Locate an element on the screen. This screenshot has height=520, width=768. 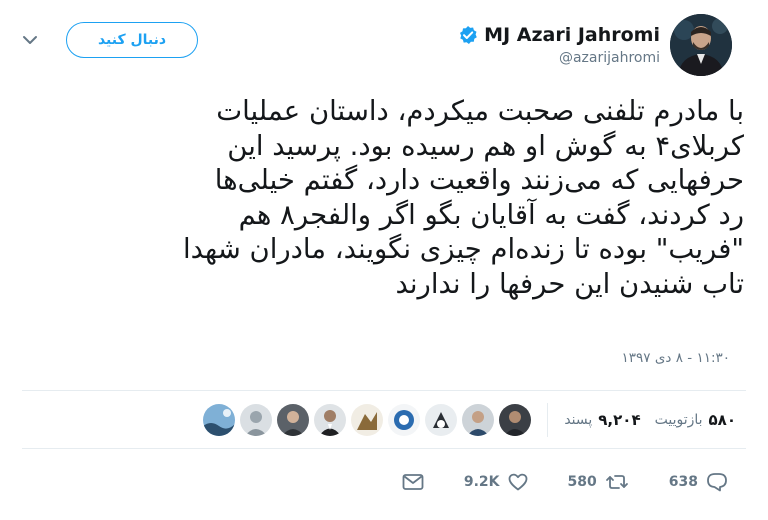
liker-avatars is located at coordinates (367, 420).